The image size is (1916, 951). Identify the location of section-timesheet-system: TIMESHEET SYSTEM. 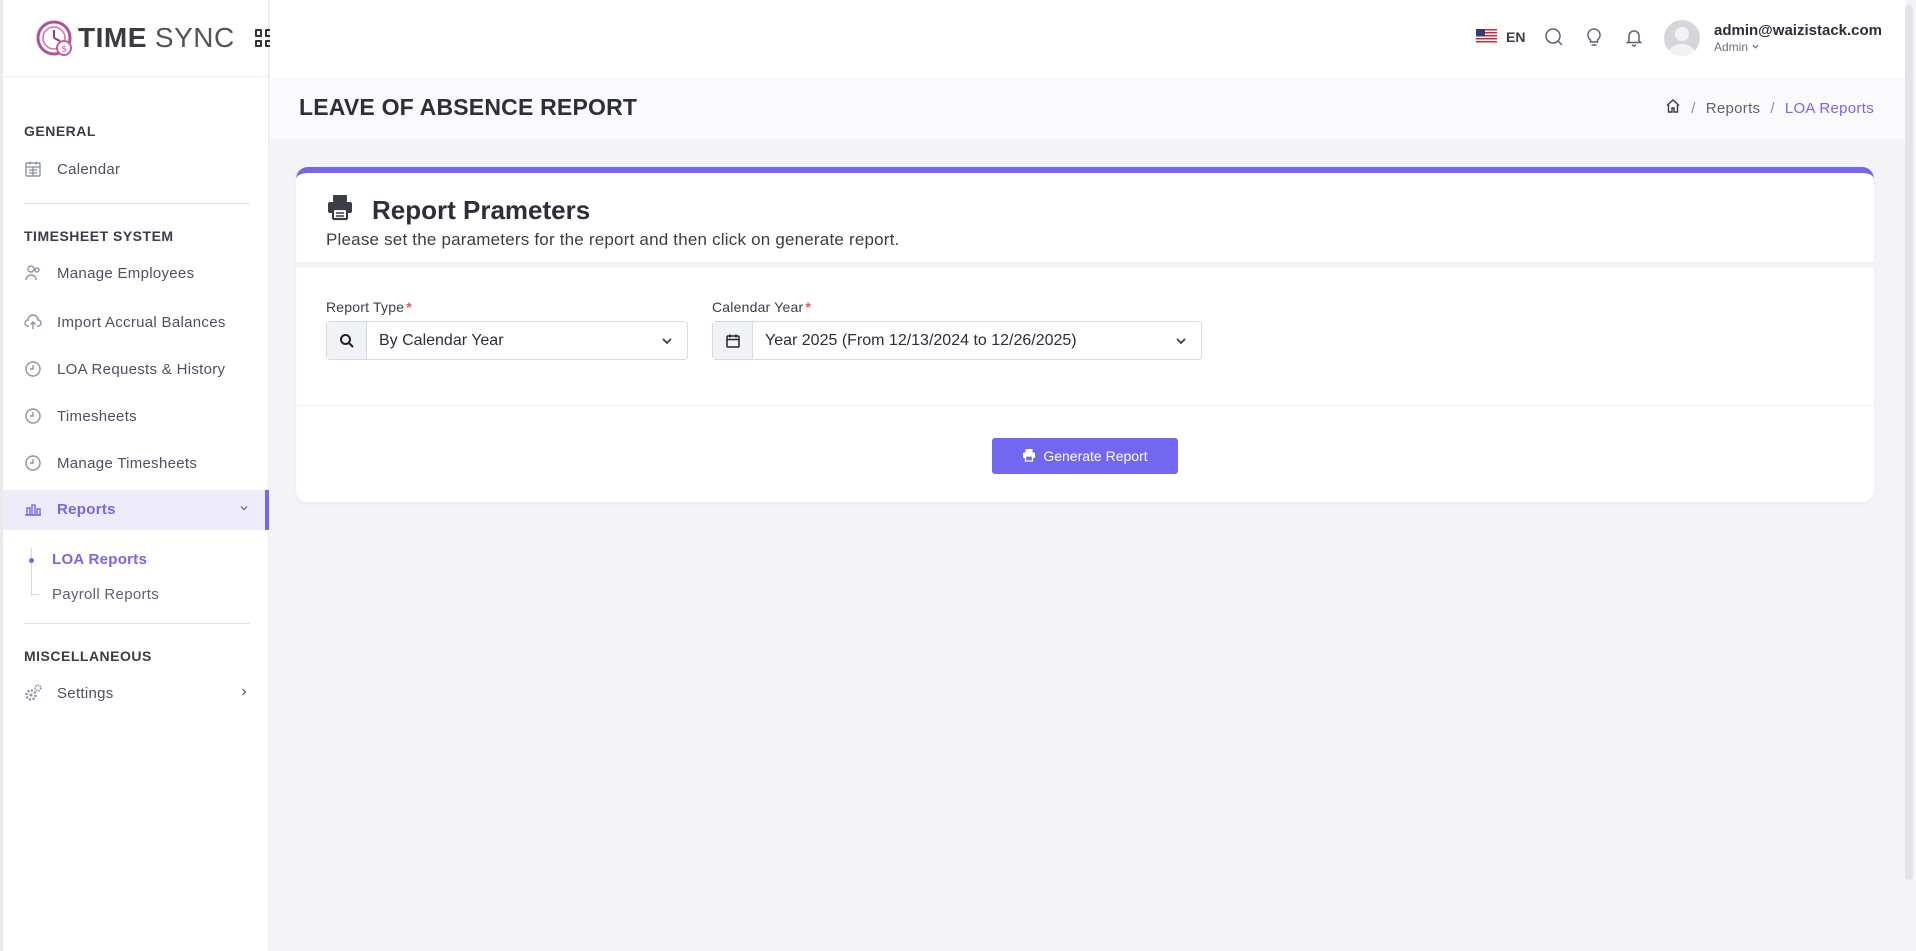
(99, 236).